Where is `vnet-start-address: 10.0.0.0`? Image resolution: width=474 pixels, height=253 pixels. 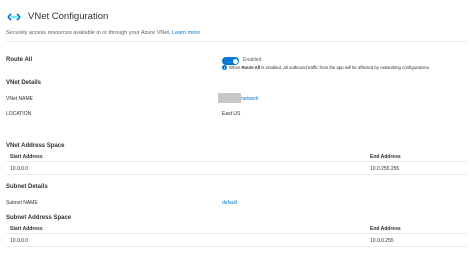 vnet-start-address: 10.0.0.0 is located at coordinates (19, 169).